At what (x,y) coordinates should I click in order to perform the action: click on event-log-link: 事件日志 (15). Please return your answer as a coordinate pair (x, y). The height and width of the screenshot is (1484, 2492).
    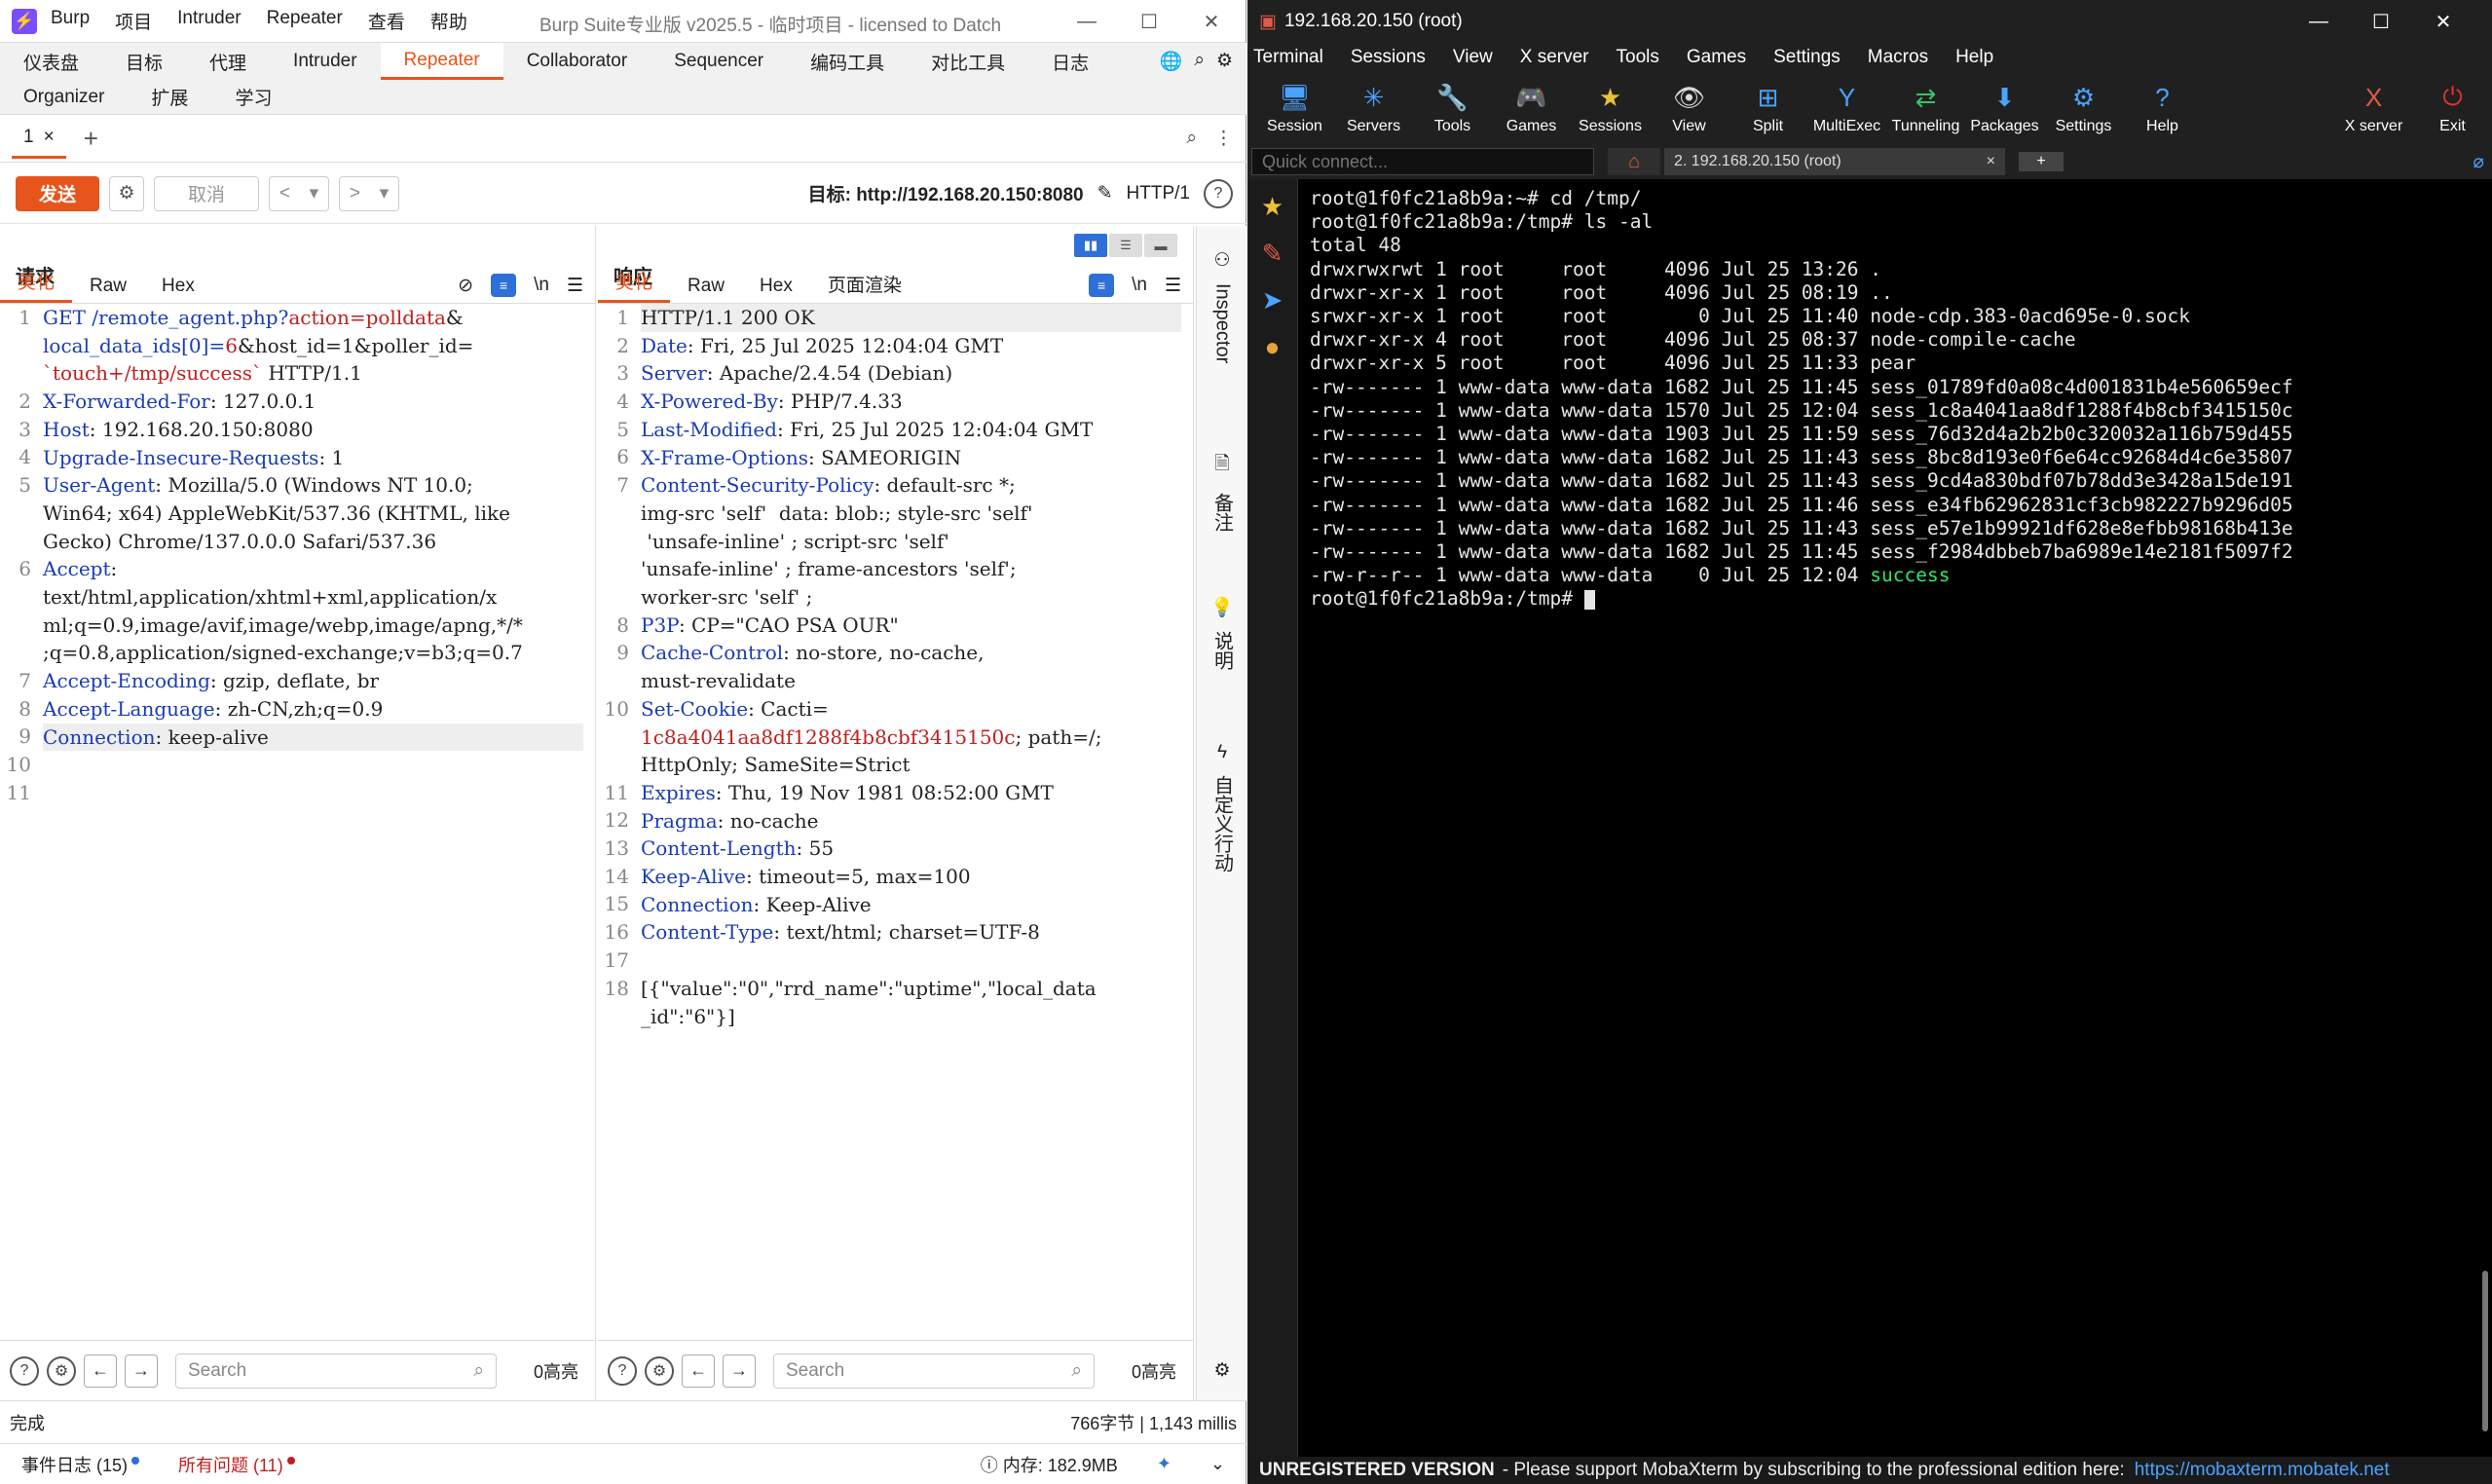
    Looking at the image, I should click on (80, 1464).